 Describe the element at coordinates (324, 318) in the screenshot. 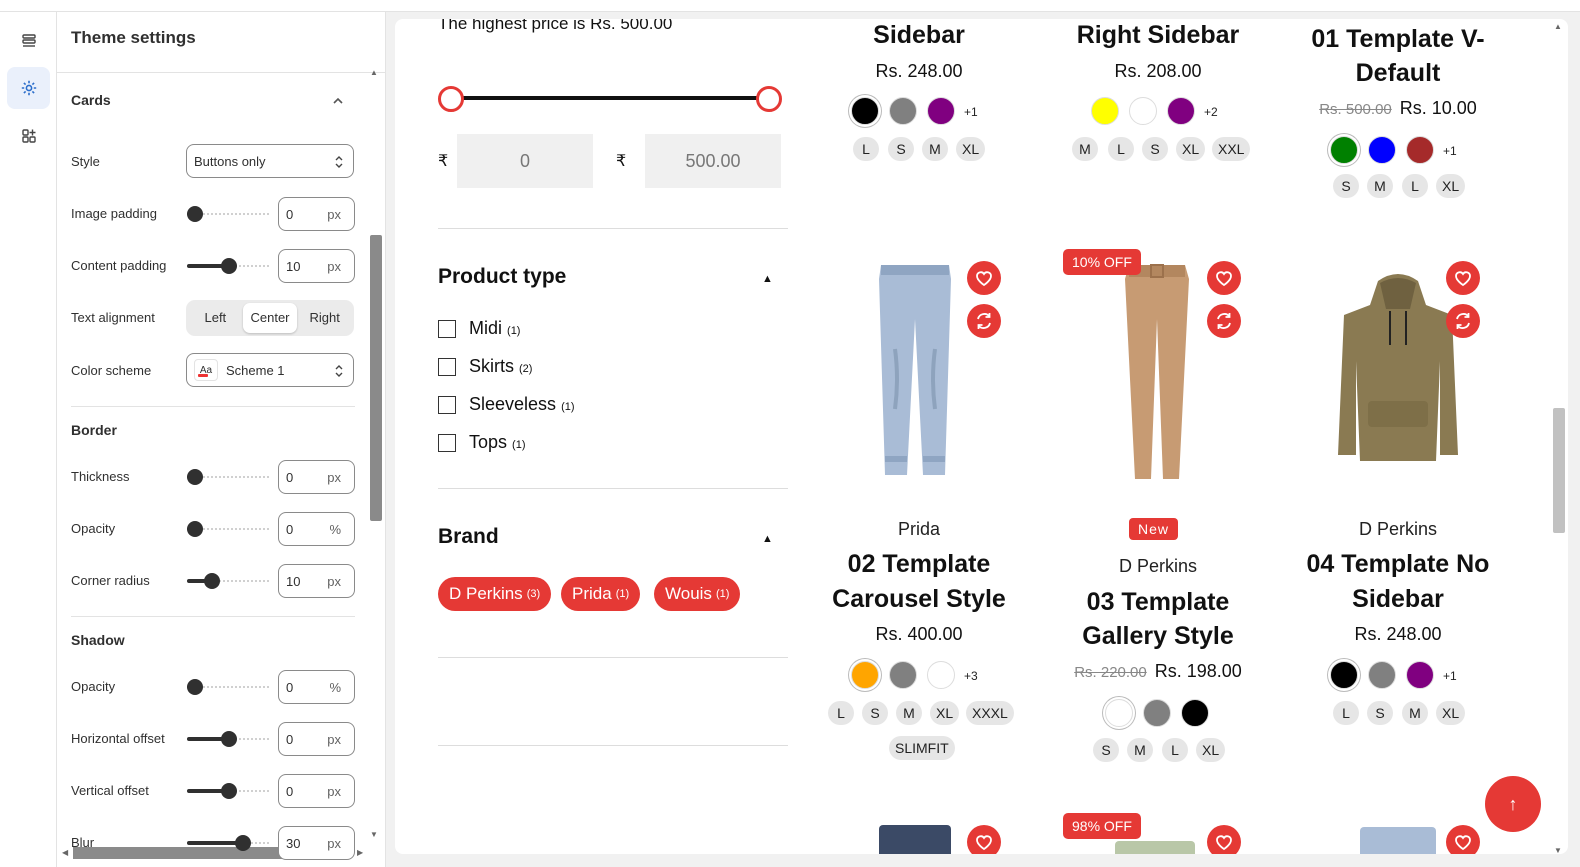

I see `align-right-option: Right` at that location.